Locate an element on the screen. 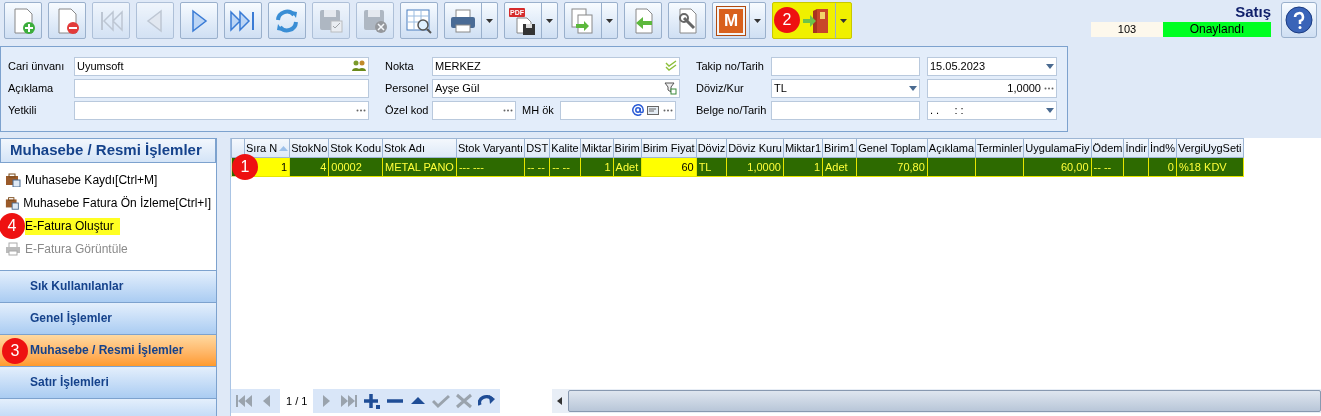 The height and width of the screenshot is (416, 1321). help-button is located at coordinates (1299, 20).